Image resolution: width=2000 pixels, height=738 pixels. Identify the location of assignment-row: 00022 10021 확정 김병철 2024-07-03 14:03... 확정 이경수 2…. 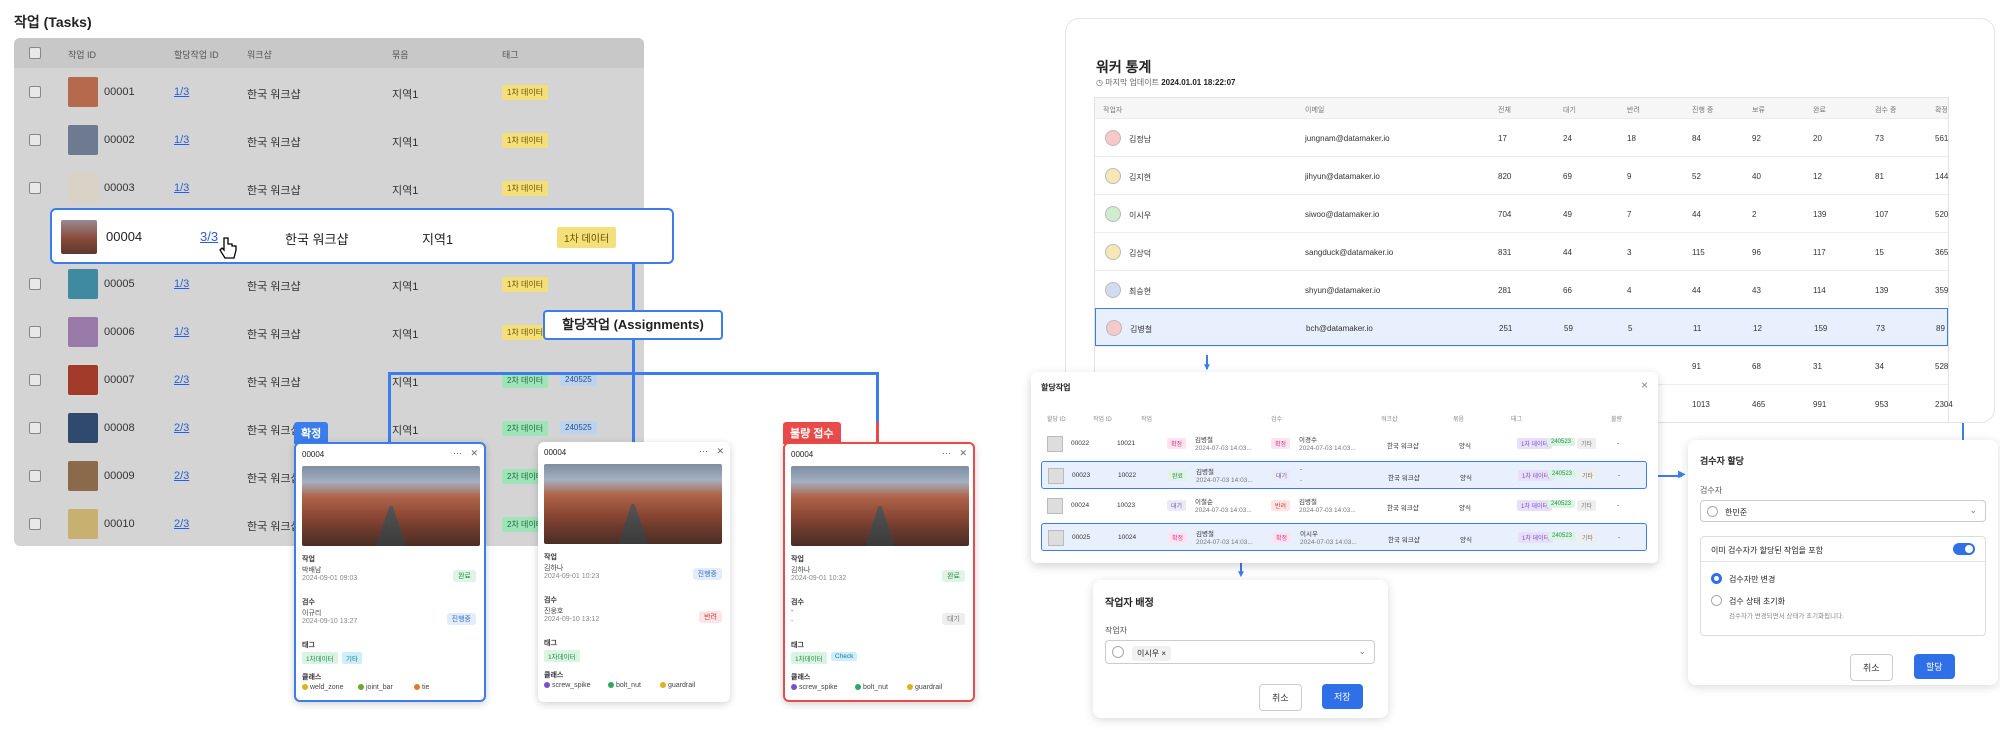
(1344, 444).